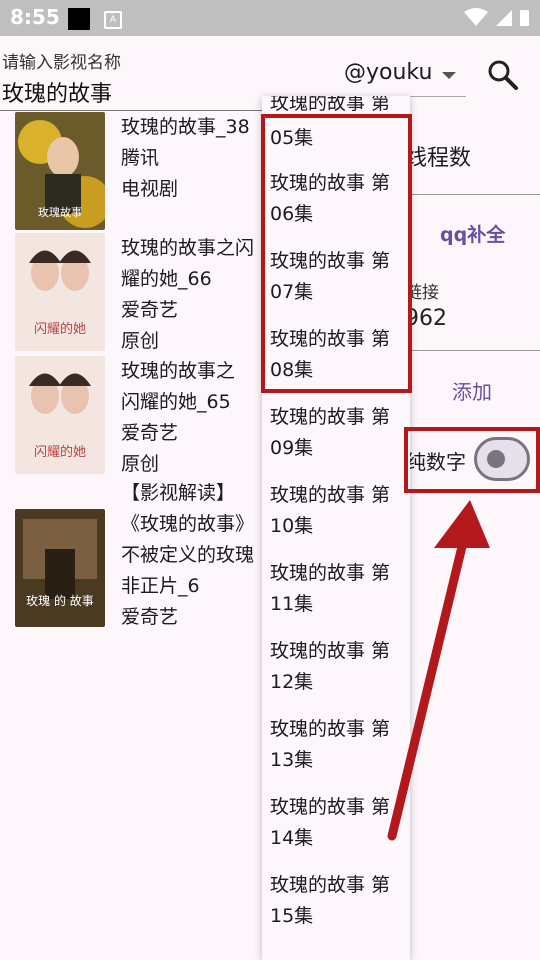 The height and width of the screenshot is (960, 540). I want to click on annotation-arrow-icon, so click(438, 670).